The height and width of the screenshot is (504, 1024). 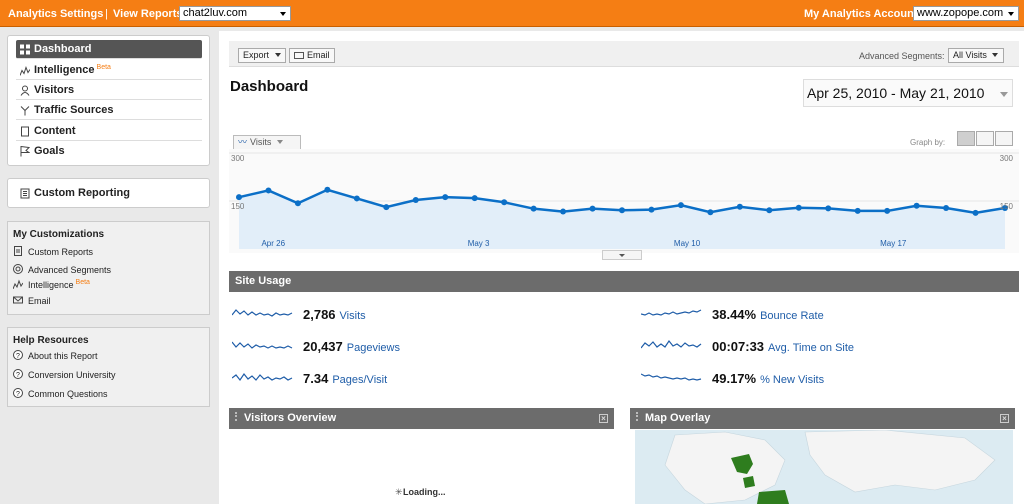 What do you see at coordinates (55, 14) in the screenshot?
I see `analytics-settings-link: Analytics Settings` at bounding box center [55, 14].